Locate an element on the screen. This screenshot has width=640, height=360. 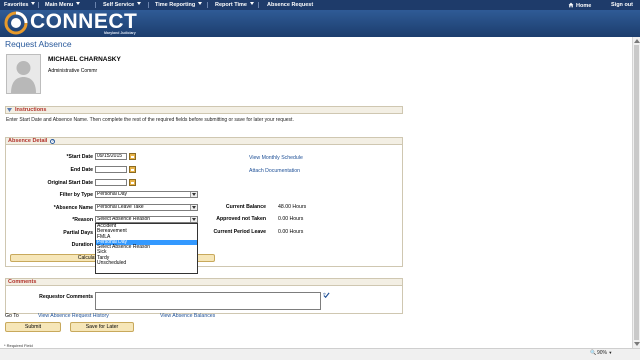
instructions-header-bar is located at coordinates (204, 110).